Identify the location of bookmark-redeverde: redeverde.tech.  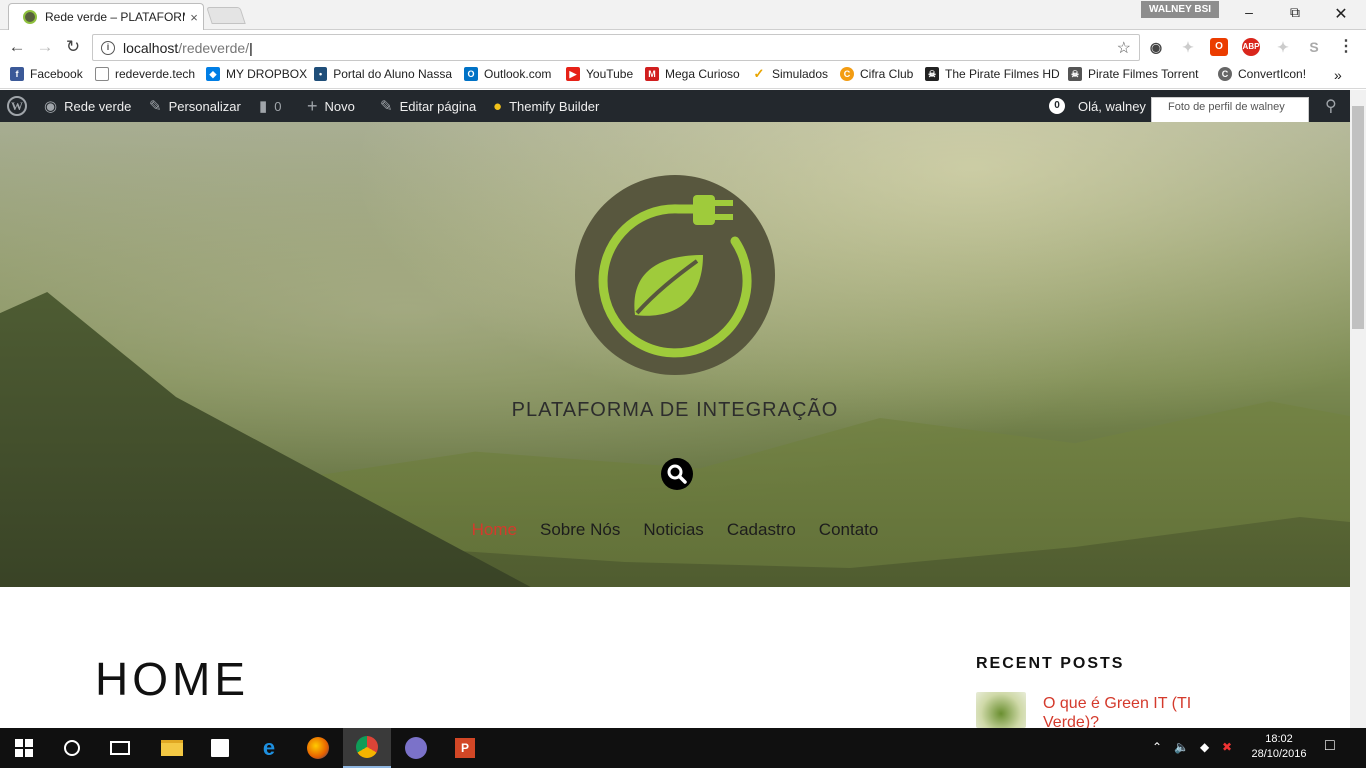
(145, 74).